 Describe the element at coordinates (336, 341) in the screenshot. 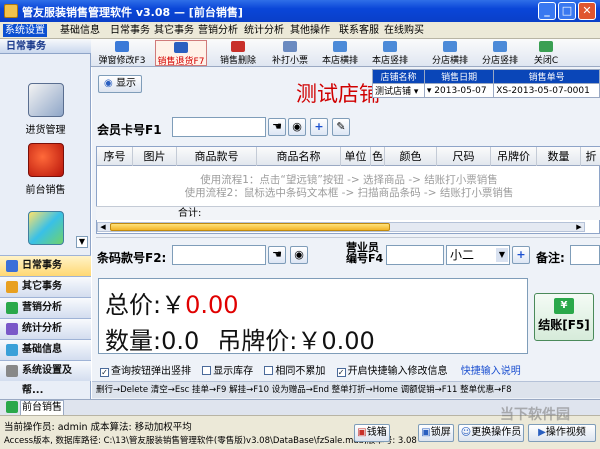

I see `tag-price-value: ￥0.00` at that location.